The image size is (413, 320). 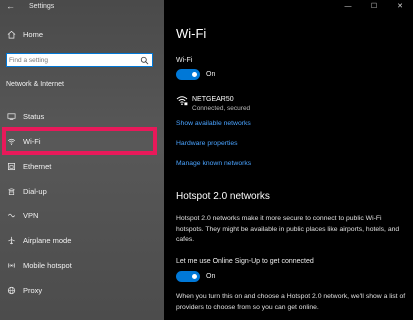 I want to click on network-status: Connected, secured, so click(x=221, y=108).